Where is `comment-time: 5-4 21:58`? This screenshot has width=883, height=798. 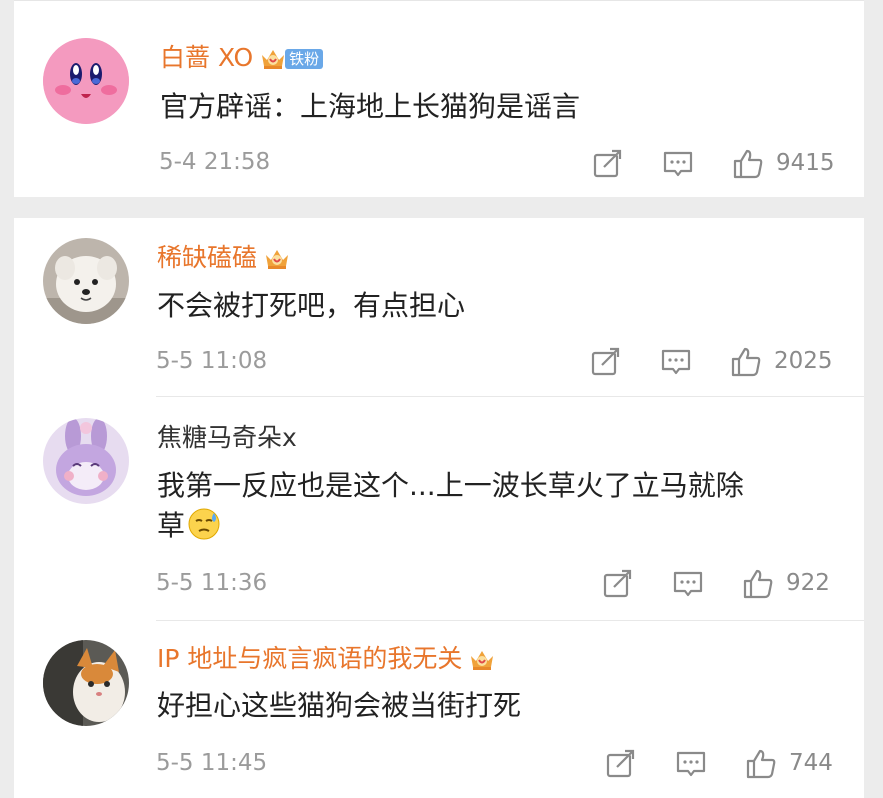
comment-time: 5-4 21:58 is located at coordinates (215, 162).